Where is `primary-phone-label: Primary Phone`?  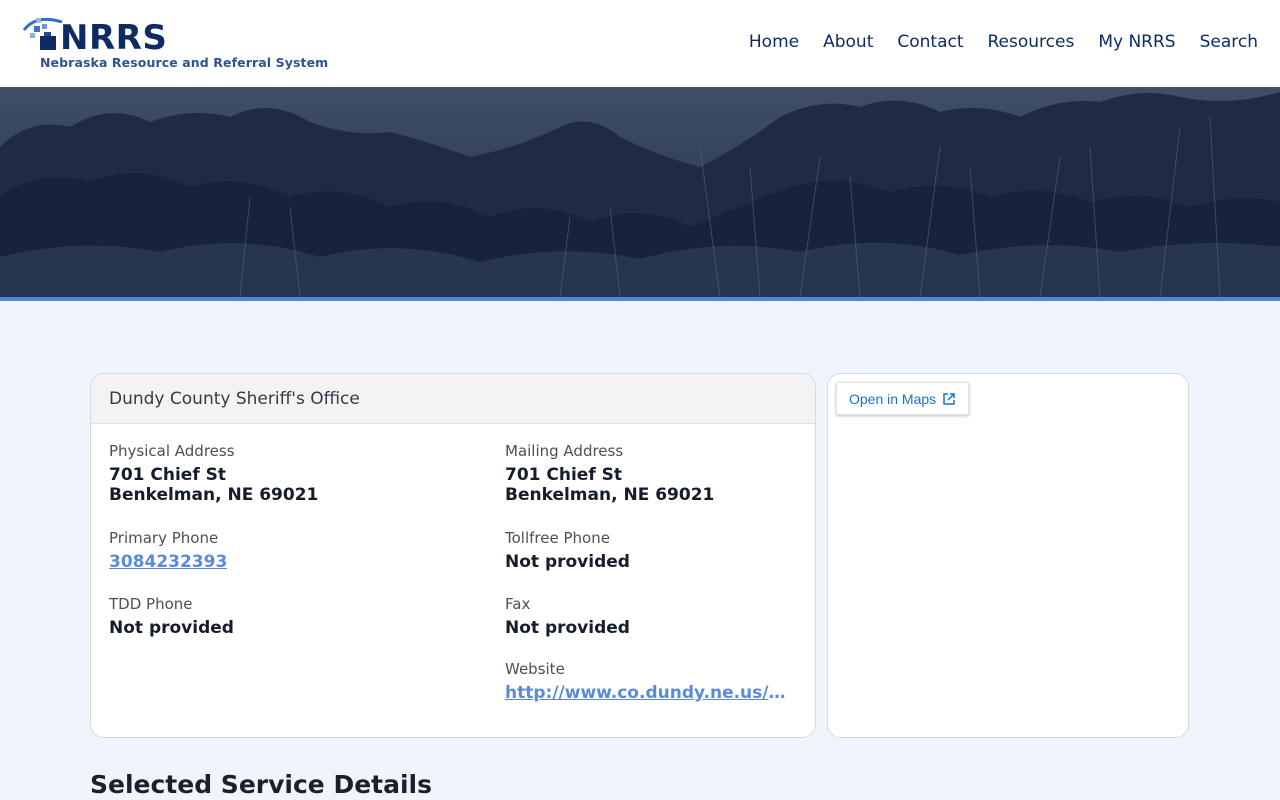
primary-phone-label: Primary Phone is located at coordinates (164, 538).